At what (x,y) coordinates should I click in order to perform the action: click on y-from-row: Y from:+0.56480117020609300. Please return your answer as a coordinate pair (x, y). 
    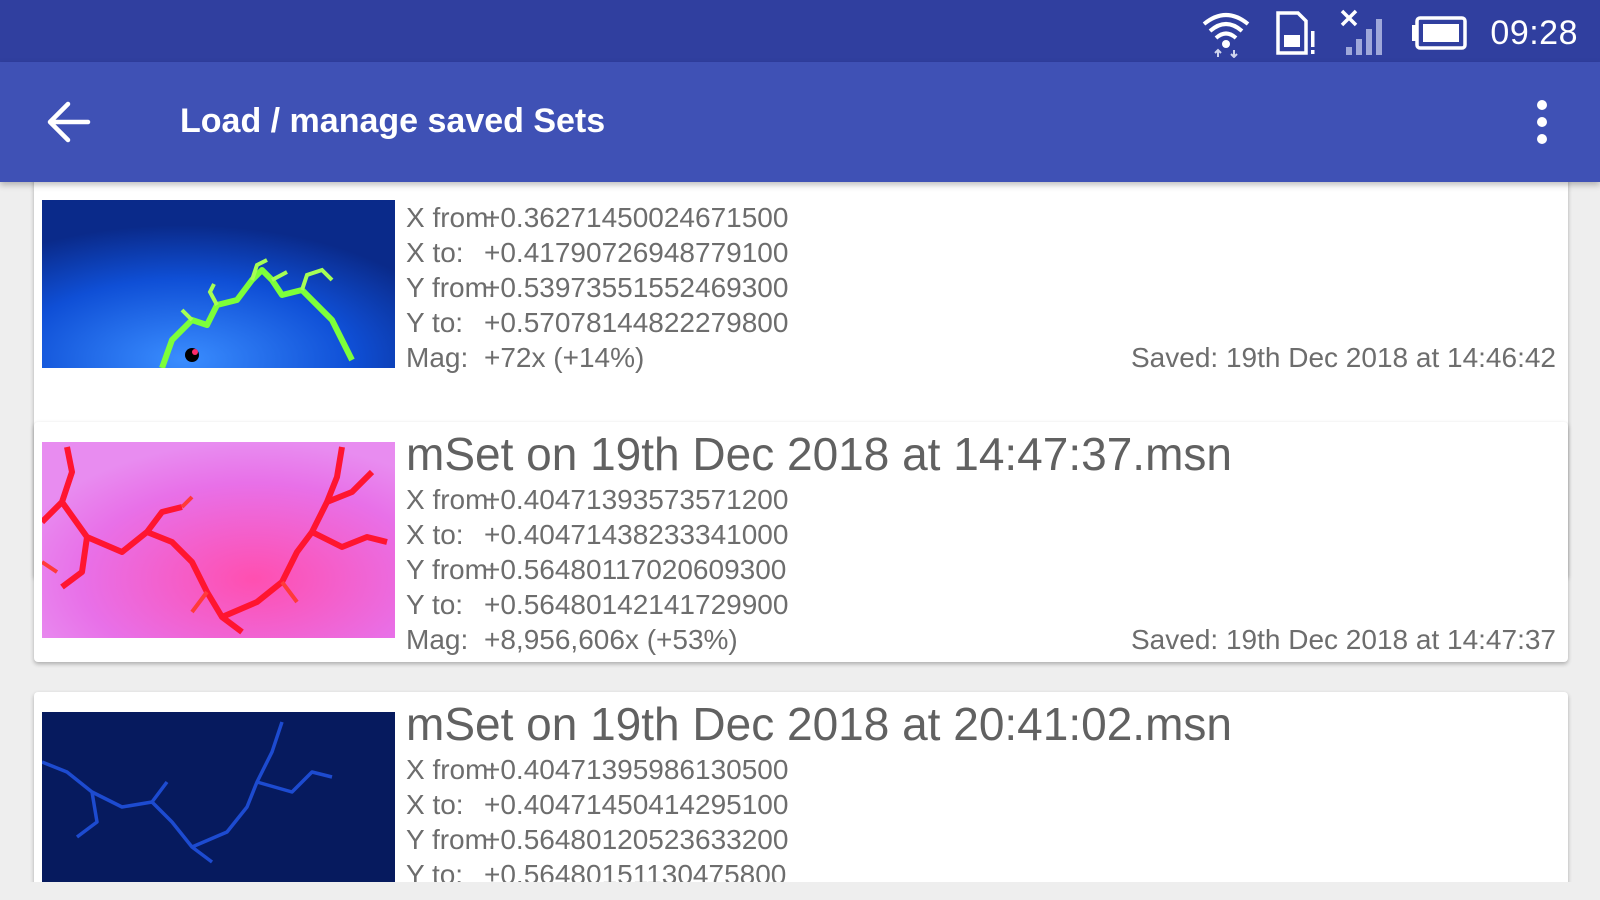
    Looking at the image, I should click on (596, 569).